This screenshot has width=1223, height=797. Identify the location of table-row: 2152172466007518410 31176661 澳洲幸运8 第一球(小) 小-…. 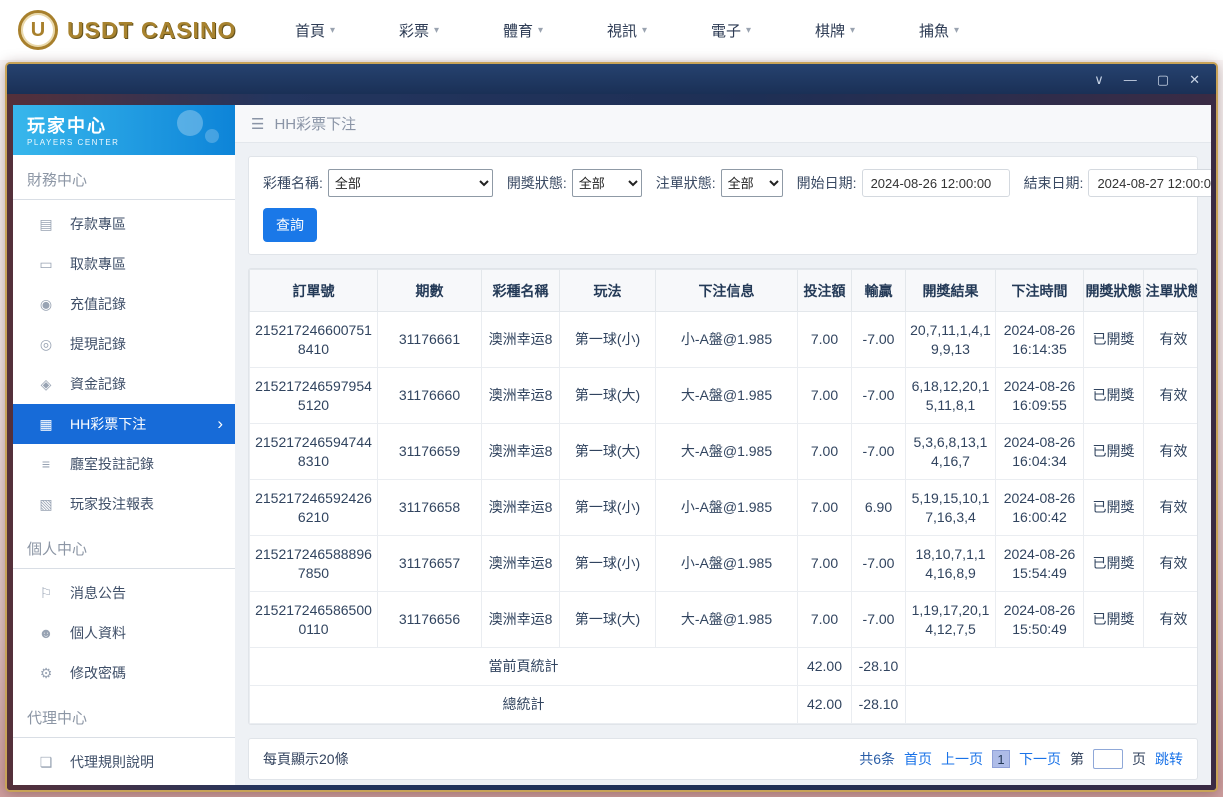
(723, 339).